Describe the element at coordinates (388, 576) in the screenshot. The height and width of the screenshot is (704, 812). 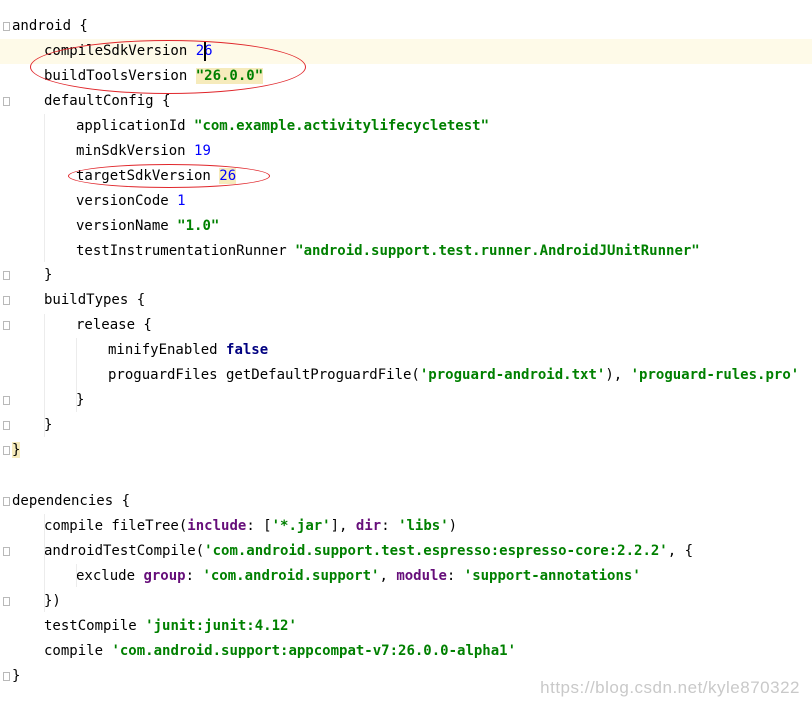
I see `code-token: ,` at that location.